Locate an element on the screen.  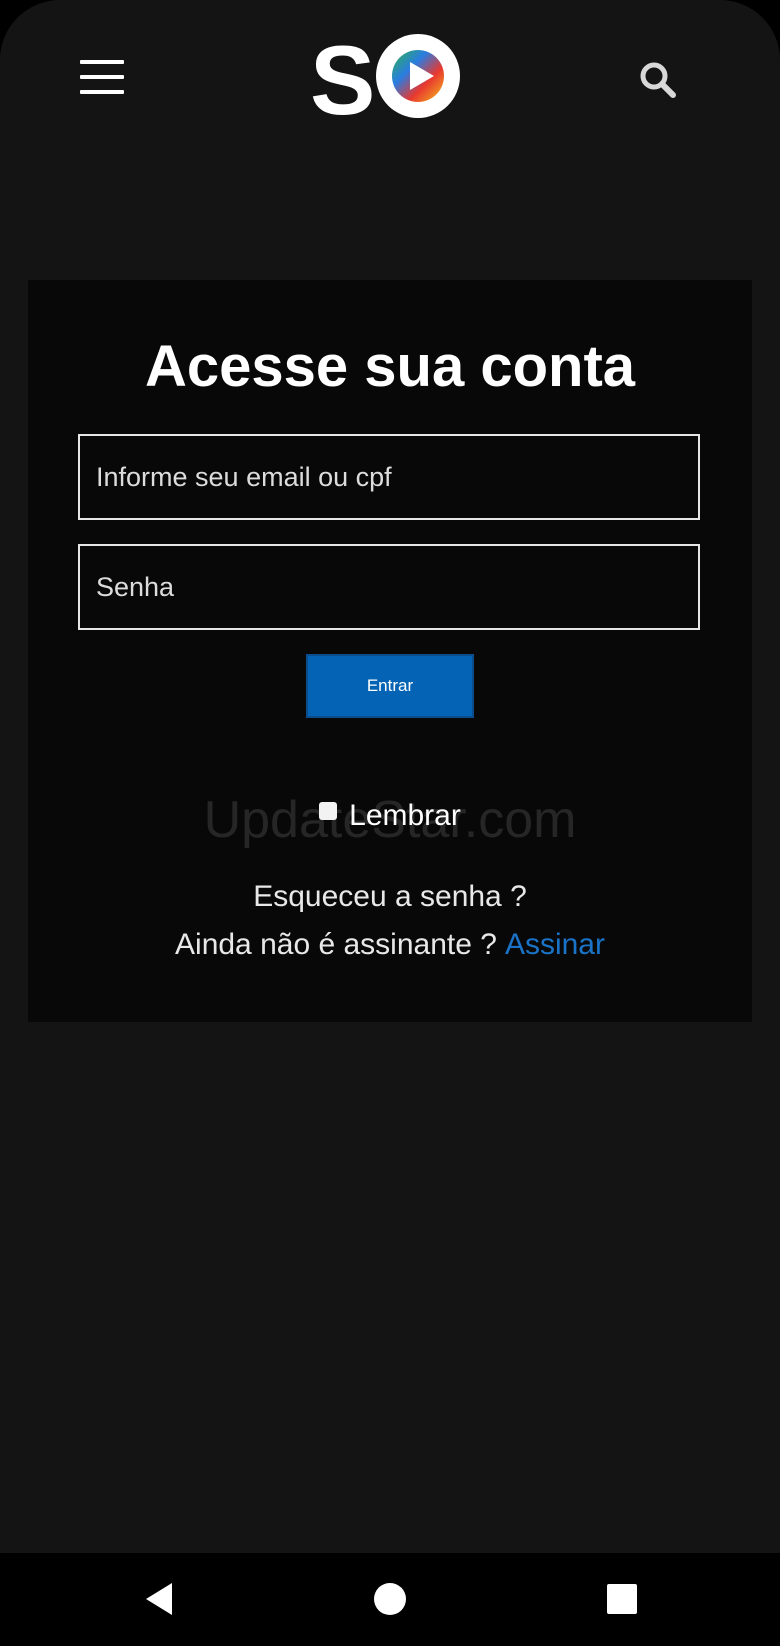
remember-checkbox is located at coordinates (328, 811).